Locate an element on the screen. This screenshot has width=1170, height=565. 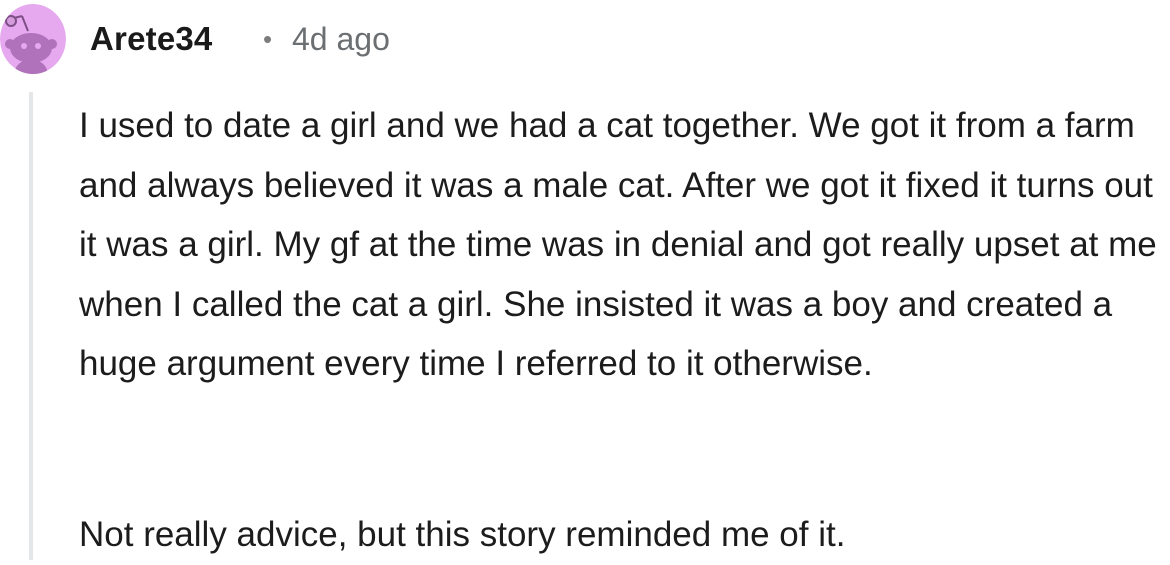
reddit-snoo-avatar-icon is located at coordinates (33, 39).